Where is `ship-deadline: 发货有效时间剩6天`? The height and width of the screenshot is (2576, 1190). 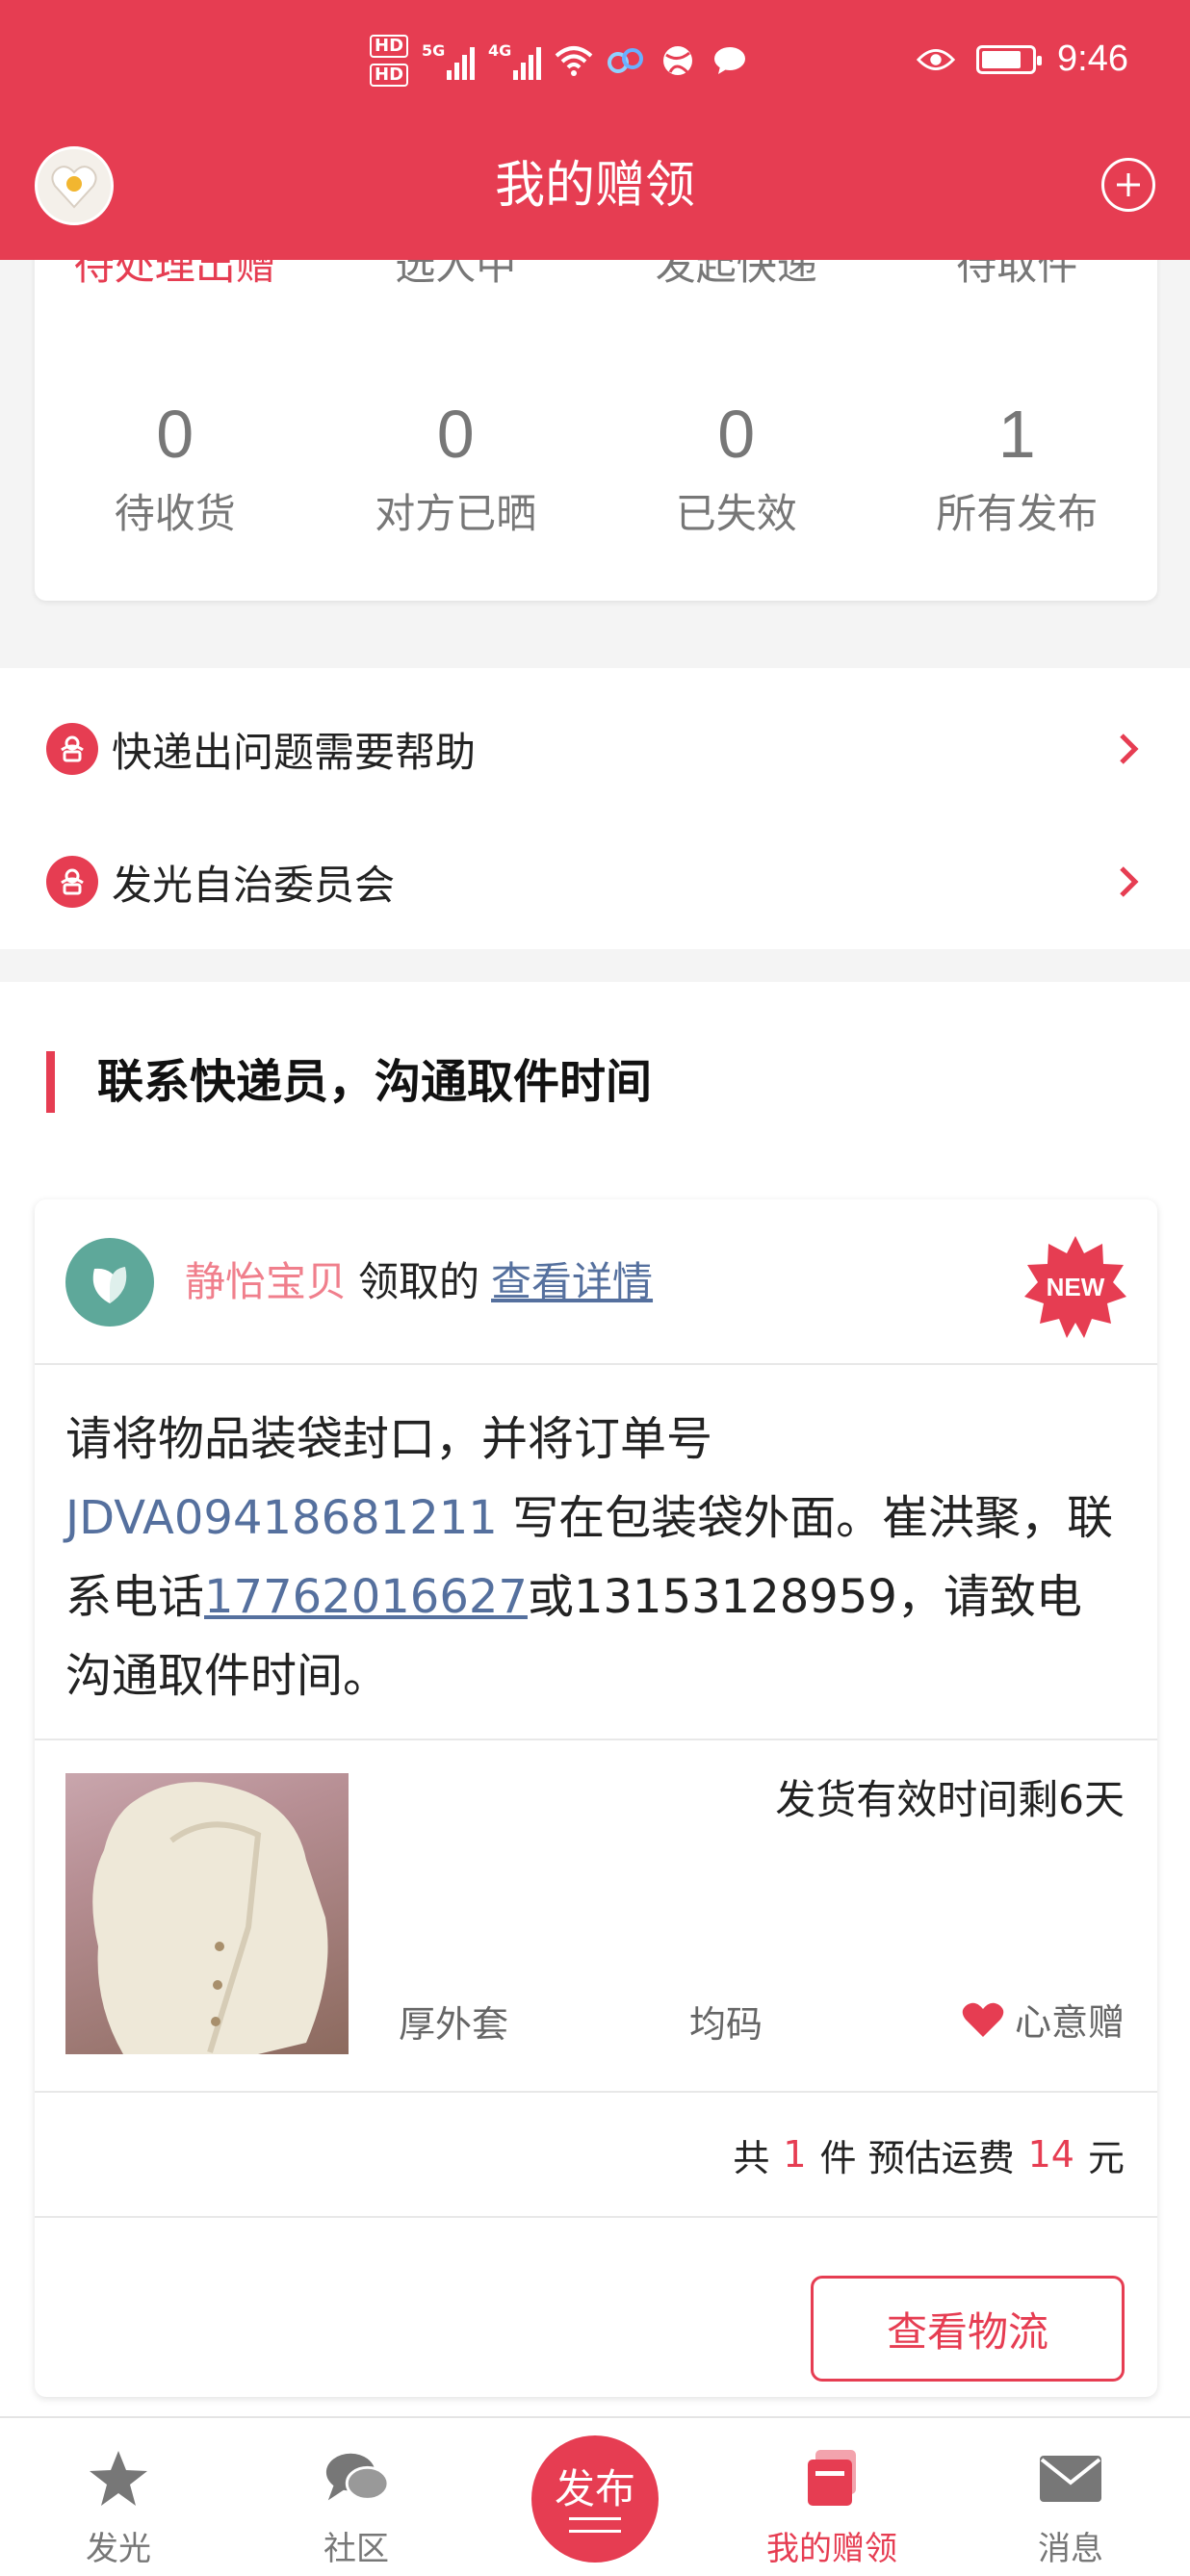
ship-deadline: 发货有效时间剩6天 is located at coordinates (950, 1800).